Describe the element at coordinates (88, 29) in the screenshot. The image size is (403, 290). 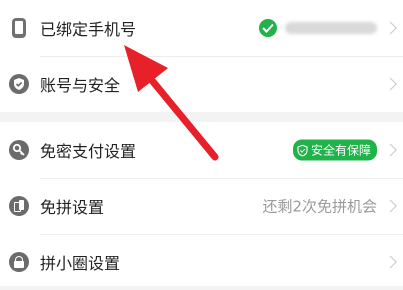
I see `bound-phone-label: 已绑定手机号` at that location.